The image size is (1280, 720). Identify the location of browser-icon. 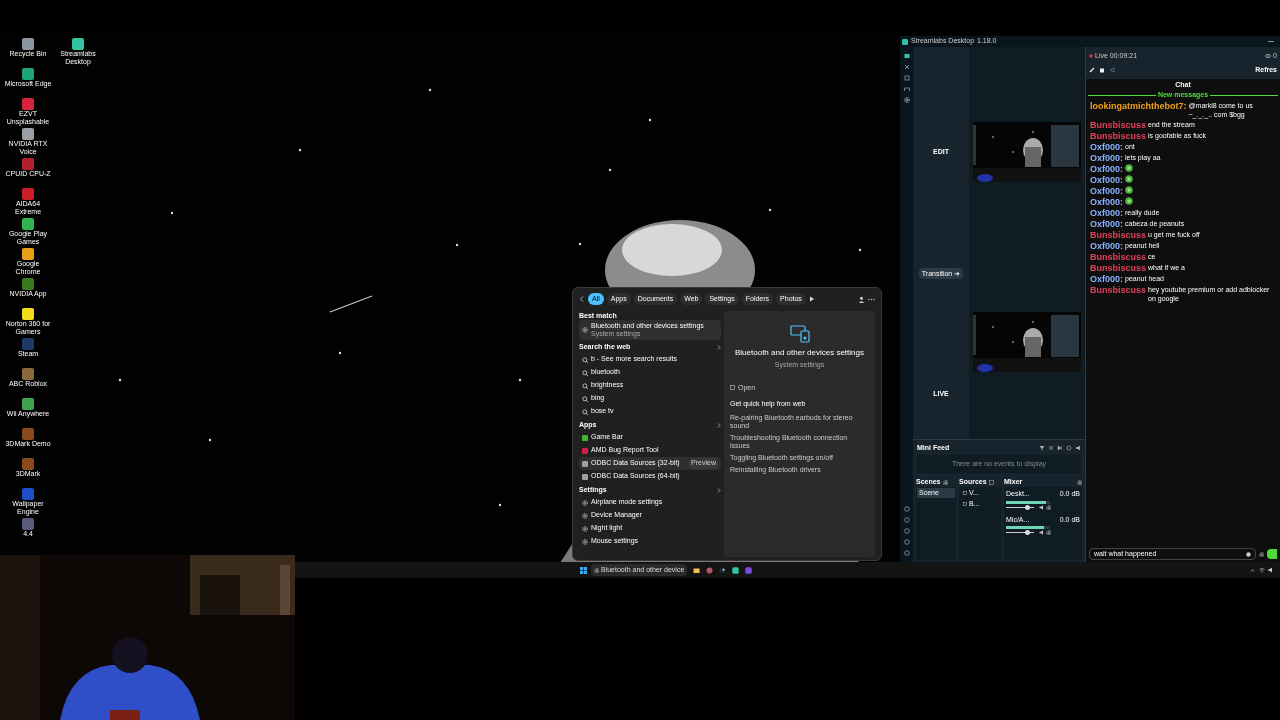
(710, 570).